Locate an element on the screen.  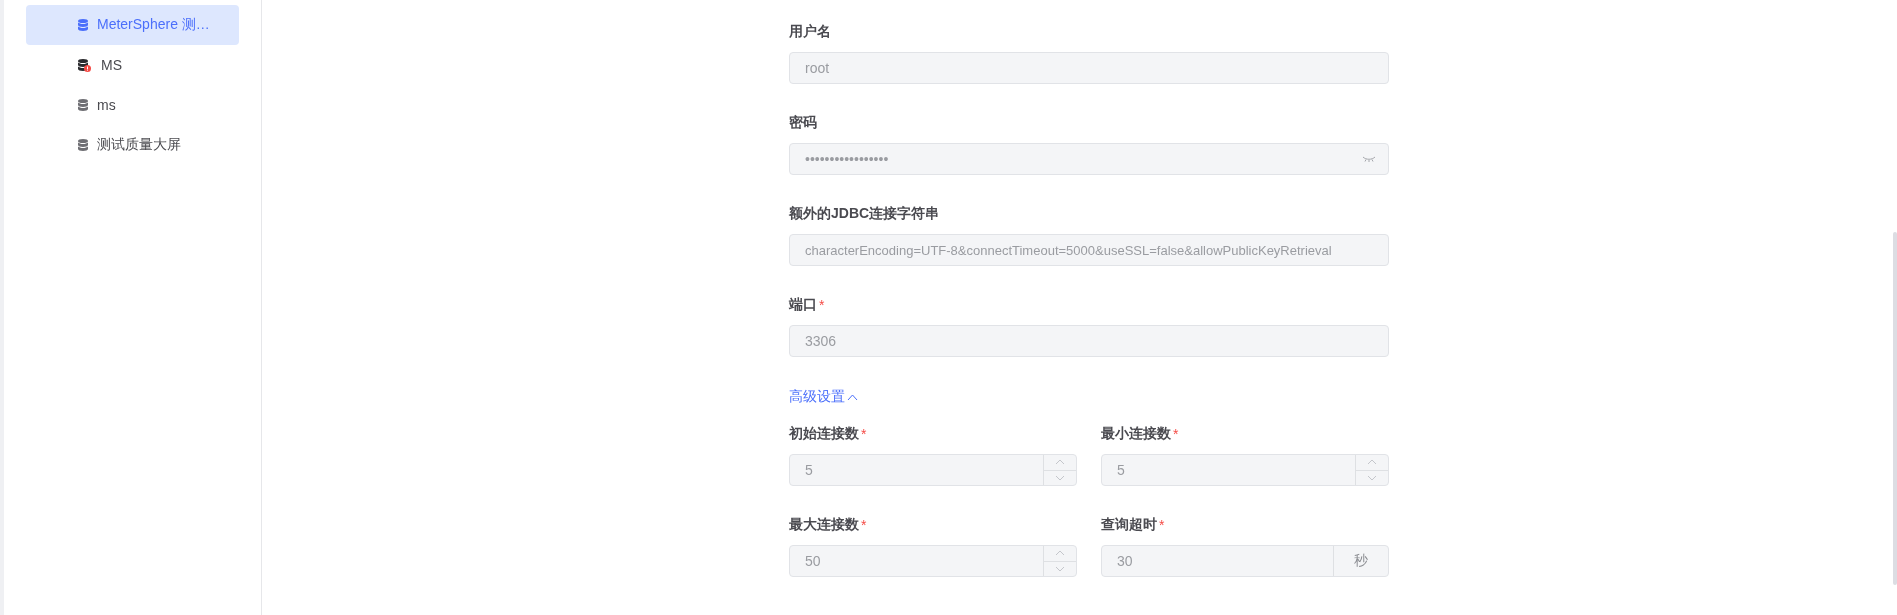
input-field: characterEncoding=UTF-8&connectTimeout=5000&useSSL=false&allowPublicKeyRetrieval is located at coordinates (1089, 250).